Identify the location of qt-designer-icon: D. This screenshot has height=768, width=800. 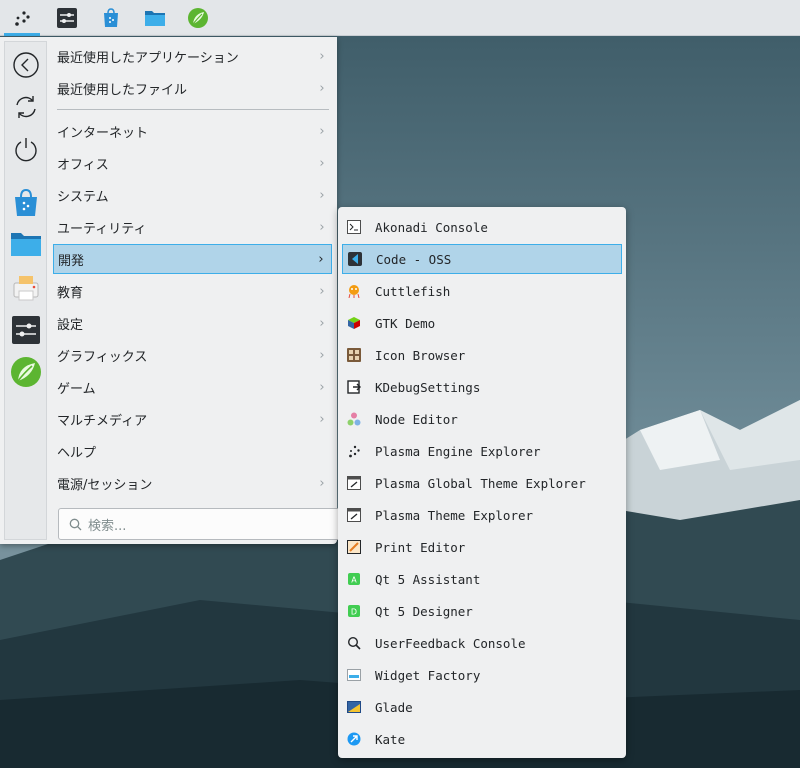
(354, 611).